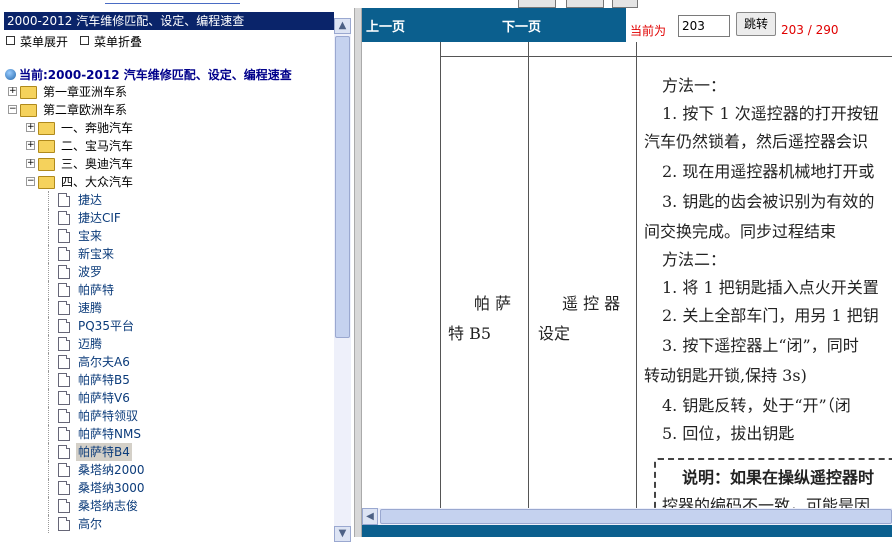 The height and width of the screenshot is (542, 892). Describe the element at coordinates (166, 398) in the screenshot. I see `tree-node: 帕萨特V6` at that location.